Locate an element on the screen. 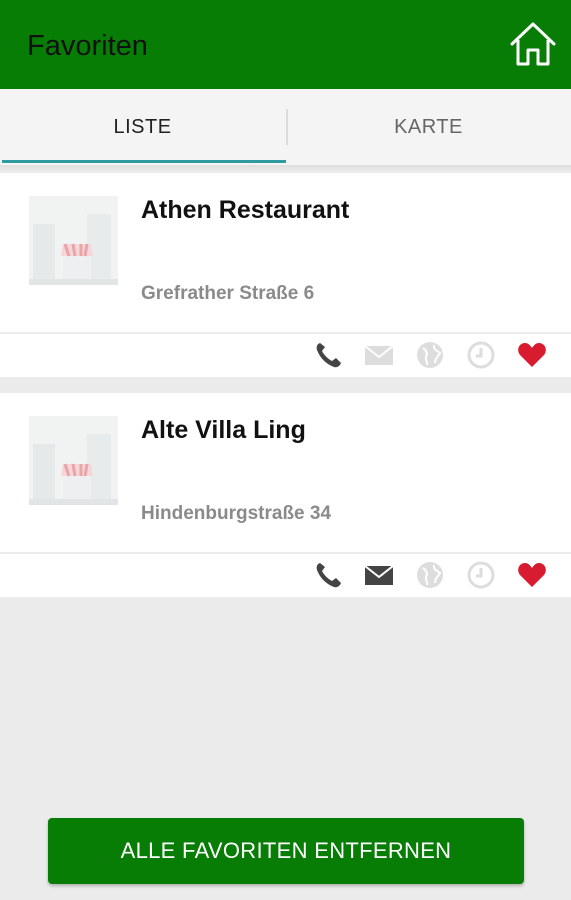 The image size is (571, 900). restaurant-address: Hindenburgstraße 34 is located at coordinates (236, 513).